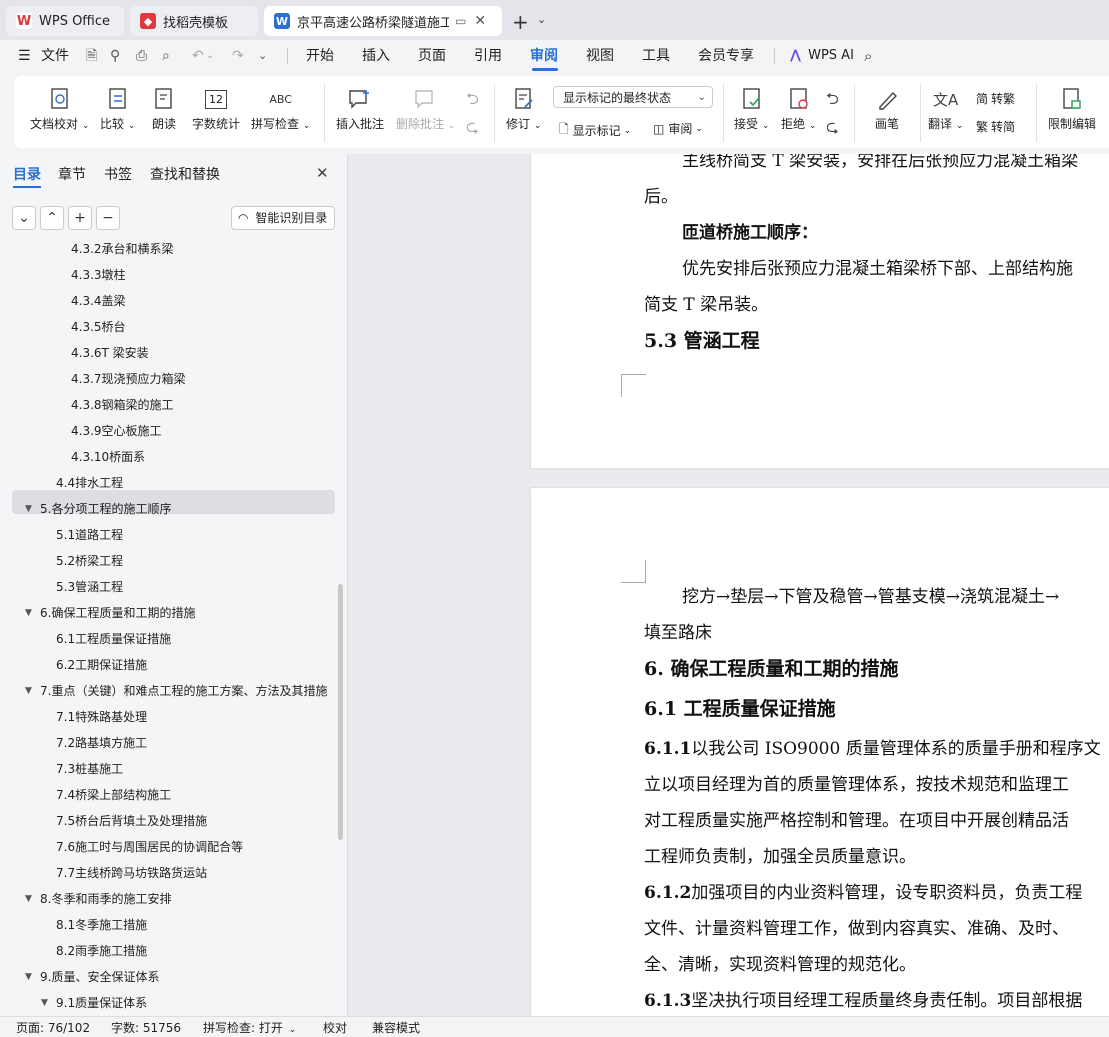 This screenshot has width=1109, height=1037. Describe the element at coordinates (210, 56) in the screenshot. I see `undo-dropdown-icon: ⌄` at that location.